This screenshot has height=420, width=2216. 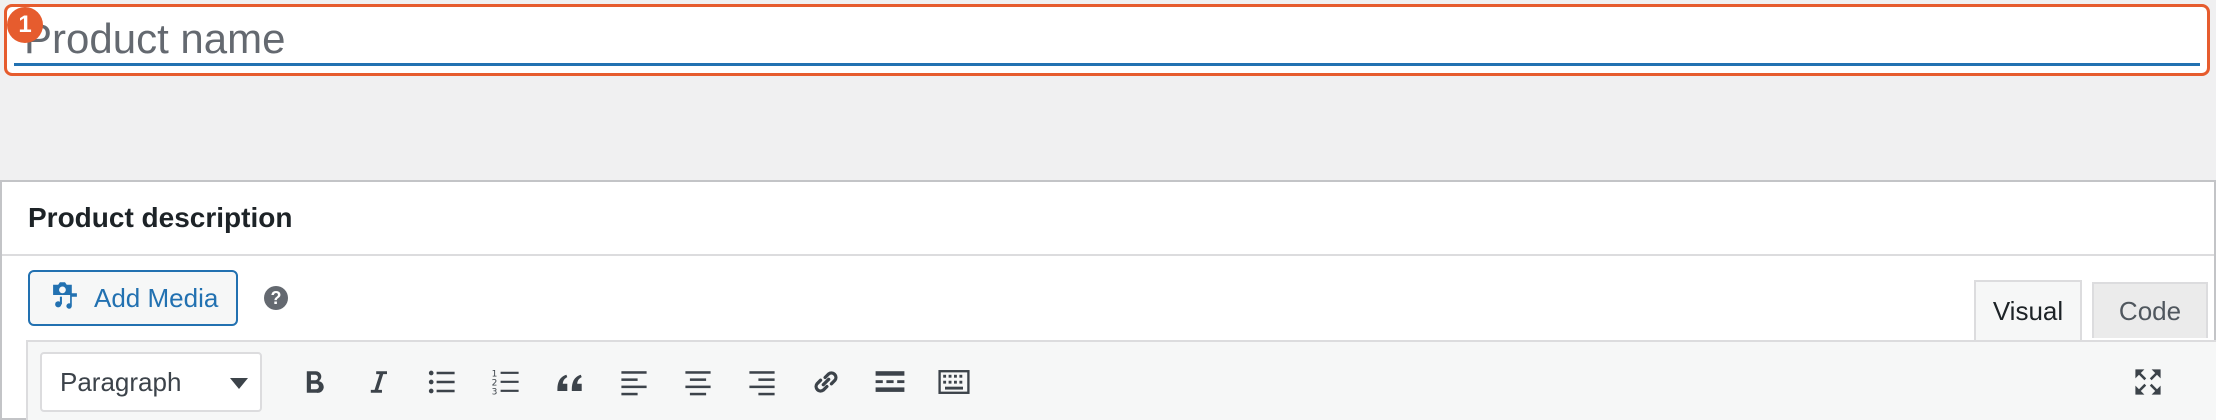 I want to click on read-more-icon, so click(x=890, y=381).